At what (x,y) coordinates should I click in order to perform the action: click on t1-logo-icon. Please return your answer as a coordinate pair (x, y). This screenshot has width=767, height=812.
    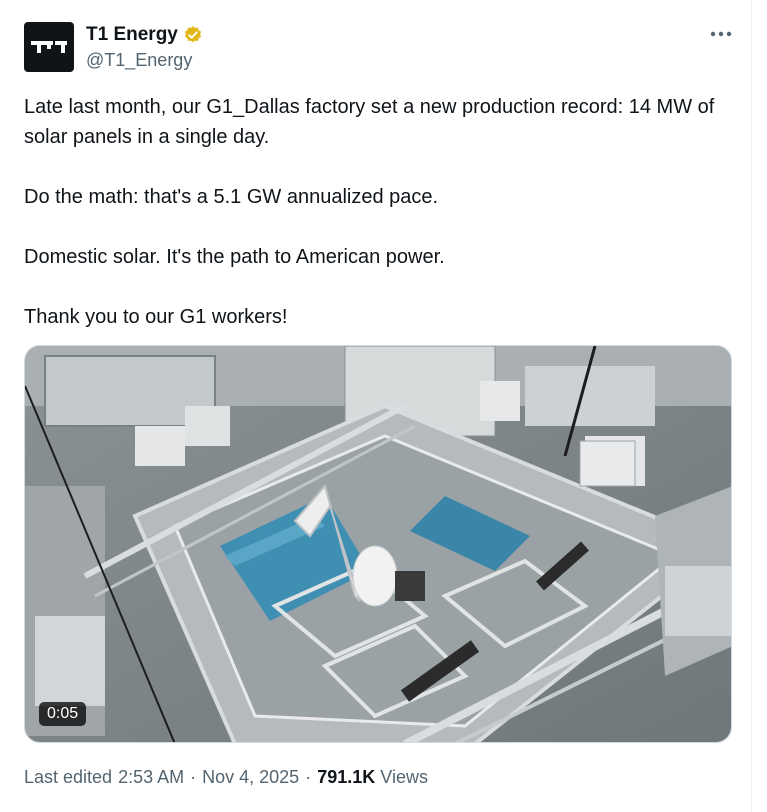
    Looking at the image, I should click on (49, 47).